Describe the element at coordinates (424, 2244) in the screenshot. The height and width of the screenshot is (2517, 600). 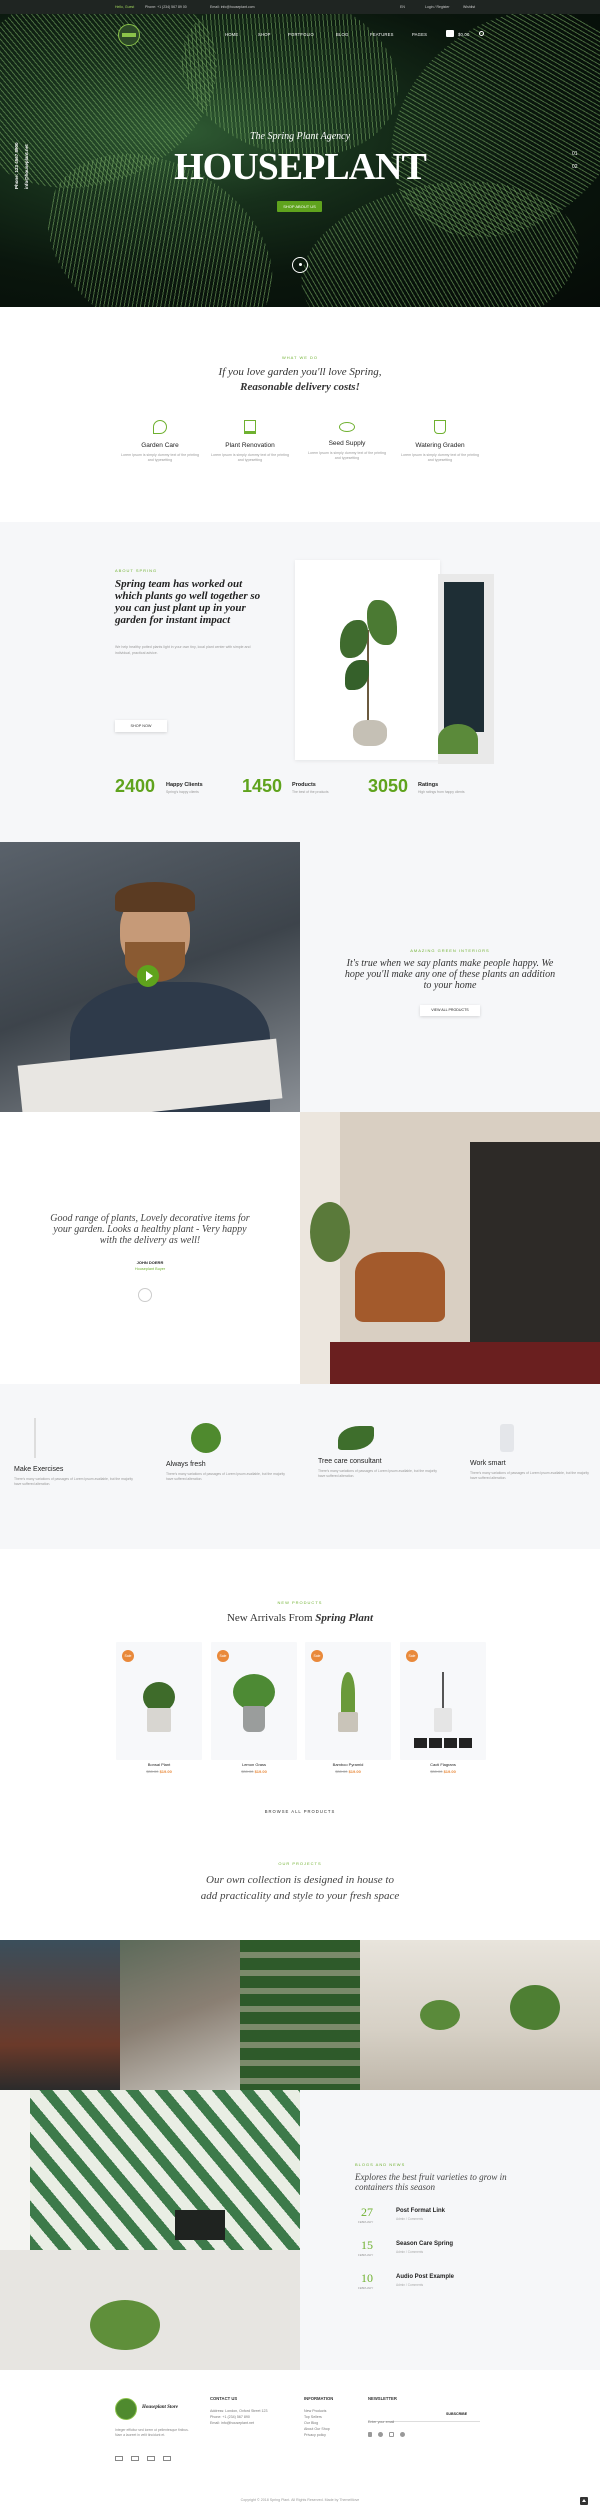
I see `blog-post-title: Season Care Spring` at that location.